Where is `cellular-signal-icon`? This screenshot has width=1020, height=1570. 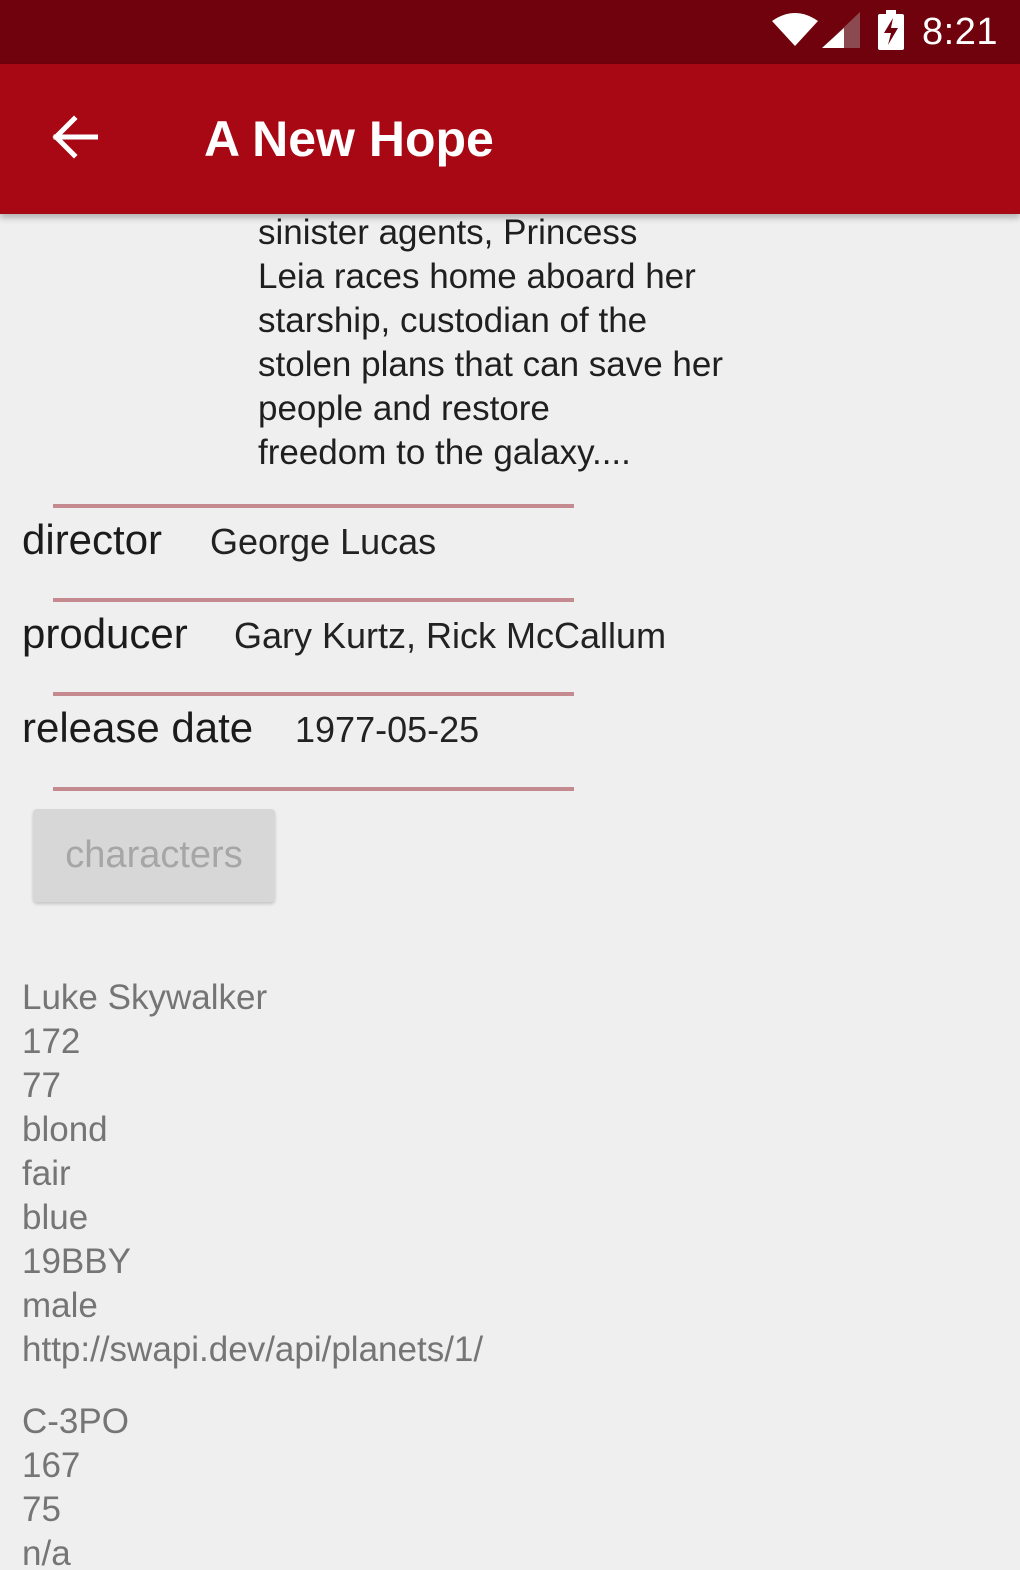 cellular-signal-icon is located at coordinates (841, 32).